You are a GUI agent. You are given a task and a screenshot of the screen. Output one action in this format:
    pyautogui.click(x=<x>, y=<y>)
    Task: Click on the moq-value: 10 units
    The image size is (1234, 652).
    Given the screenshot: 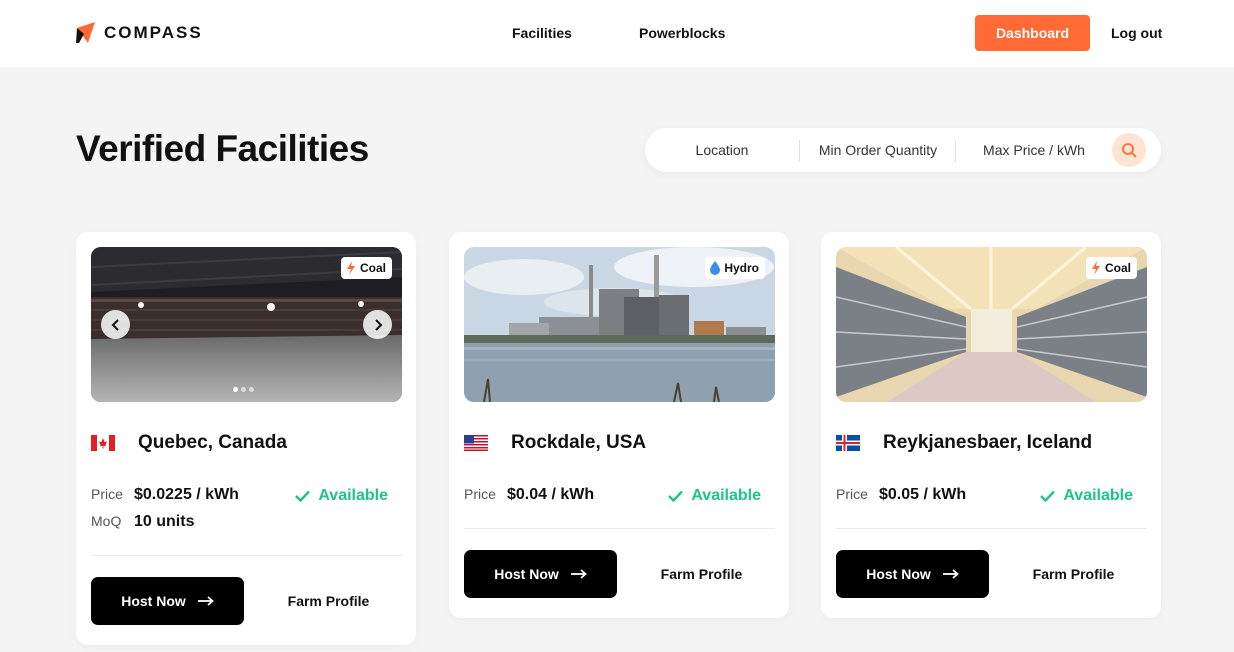 What is the action you would take?
    pyautogui.click(x=164, y=521)
    